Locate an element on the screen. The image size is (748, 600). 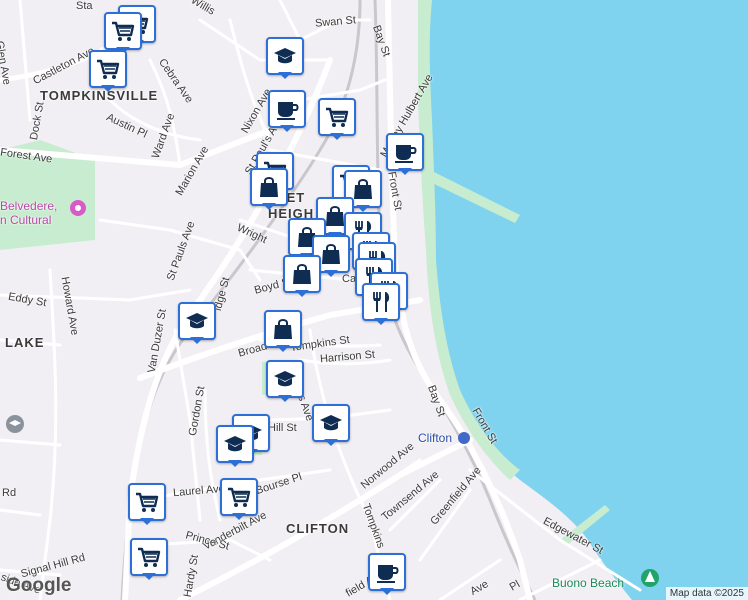
google-logo: Google is located at coordinates (39, 585).